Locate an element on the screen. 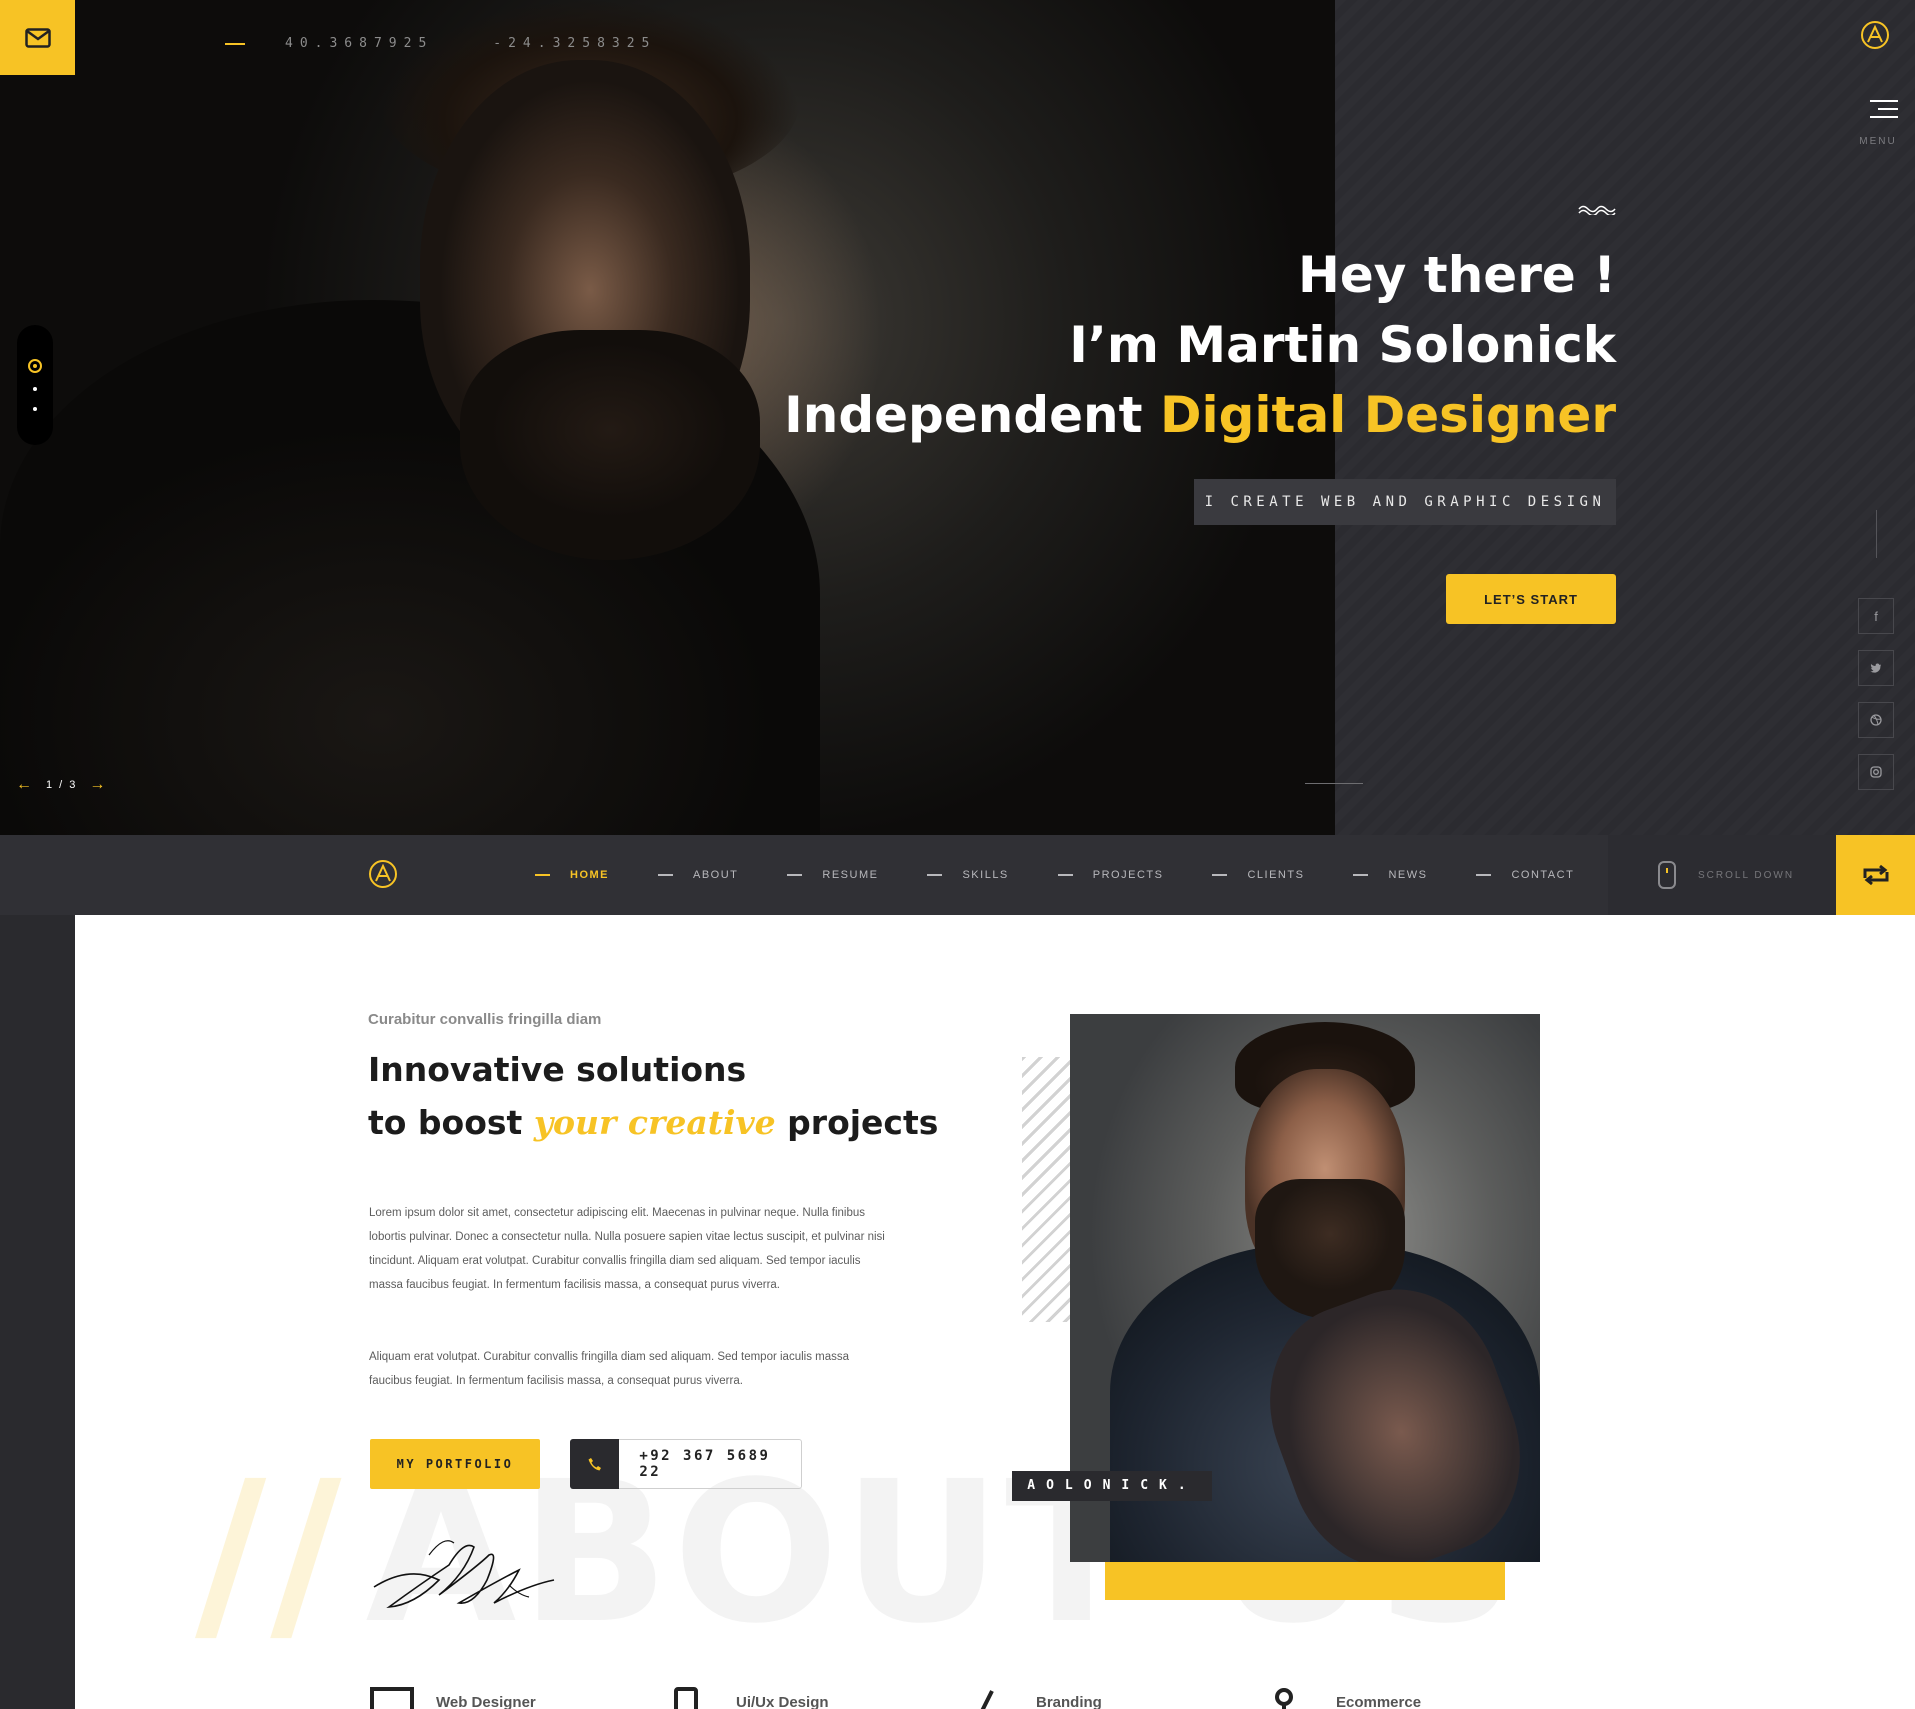 The width and height of the screenshot is (1915, 1709). divider is located at coordinates (1334, 783).